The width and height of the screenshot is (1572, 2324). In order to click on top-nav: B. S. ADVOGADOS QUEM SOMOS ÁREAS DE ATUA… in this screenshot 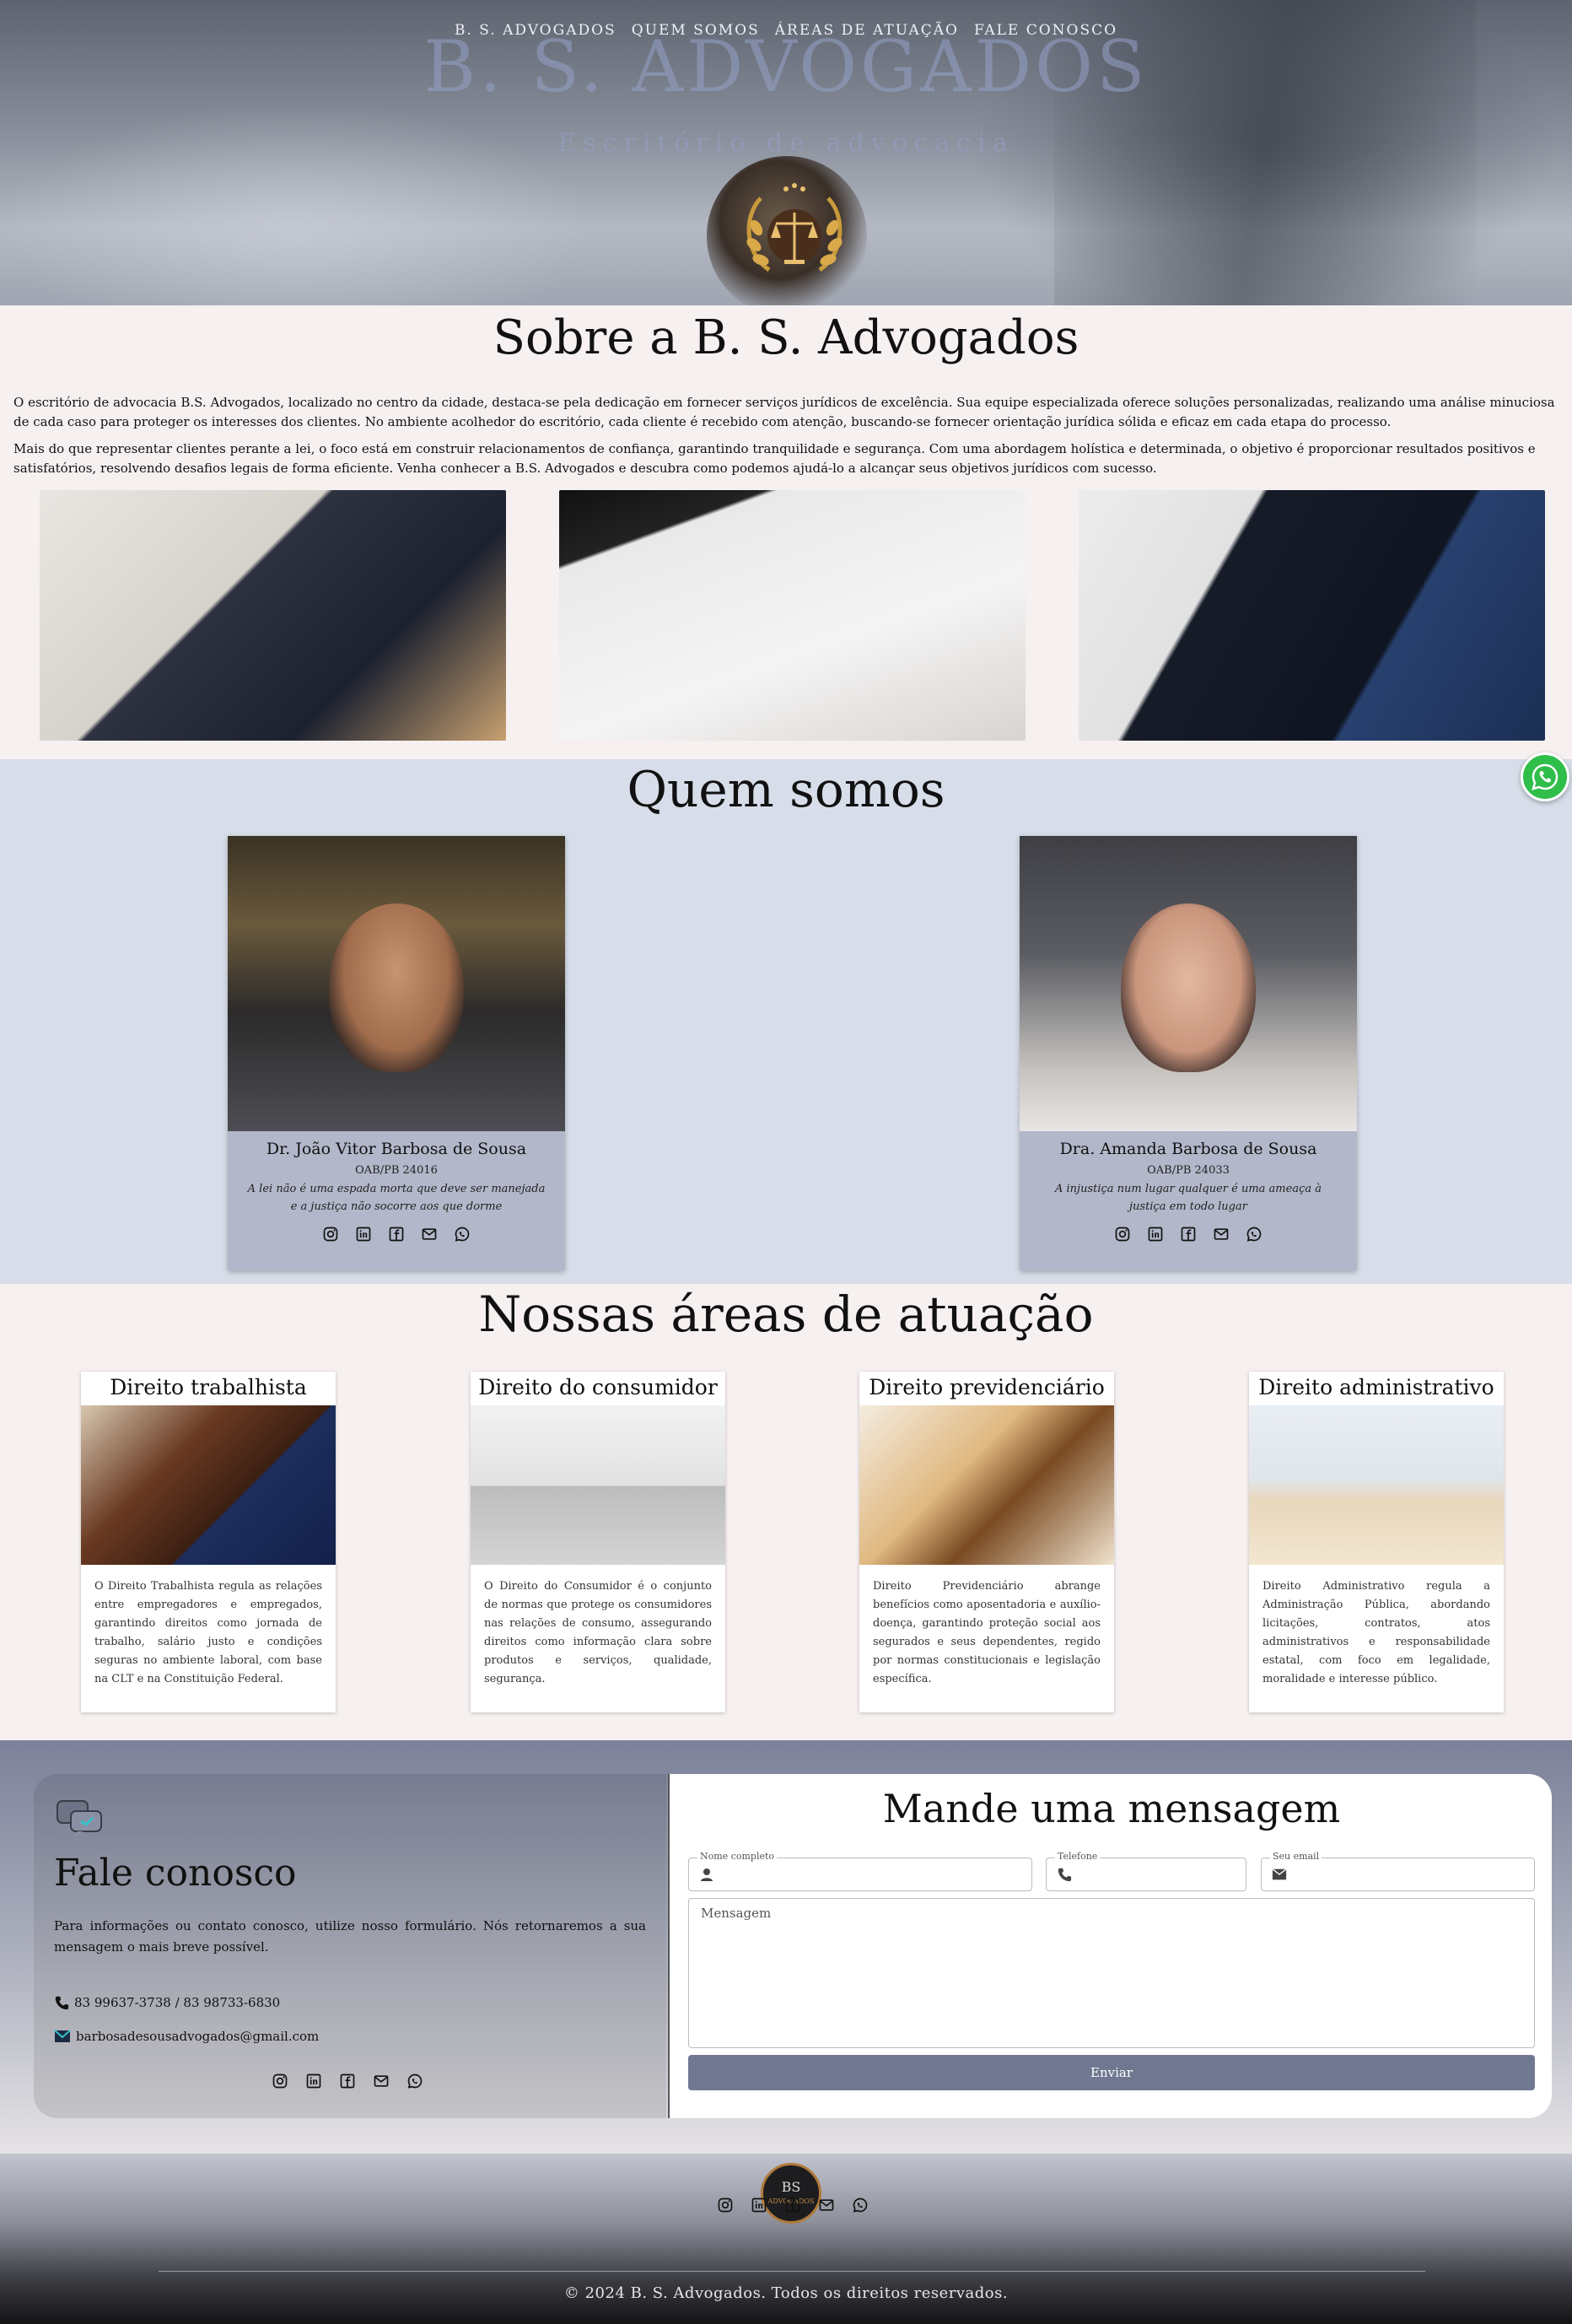, I will do `click(786, 30)`.